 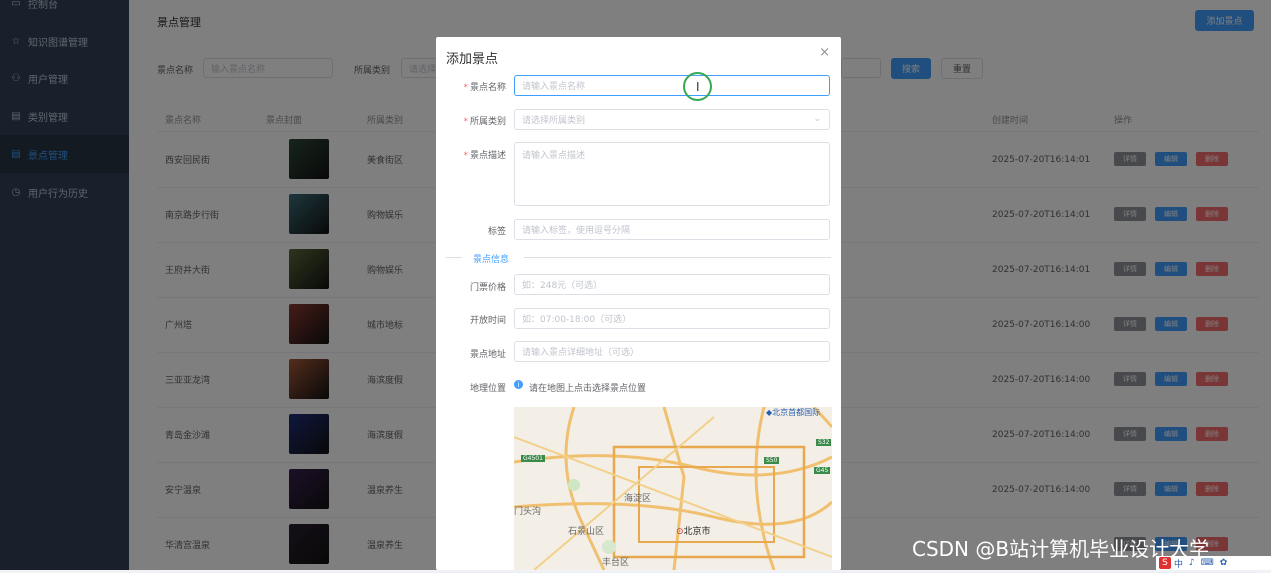 What do you see at coordinates (484, 122) in the screenshot?
I see `category-label: * 所属类别` at bounding box center [484, 122].